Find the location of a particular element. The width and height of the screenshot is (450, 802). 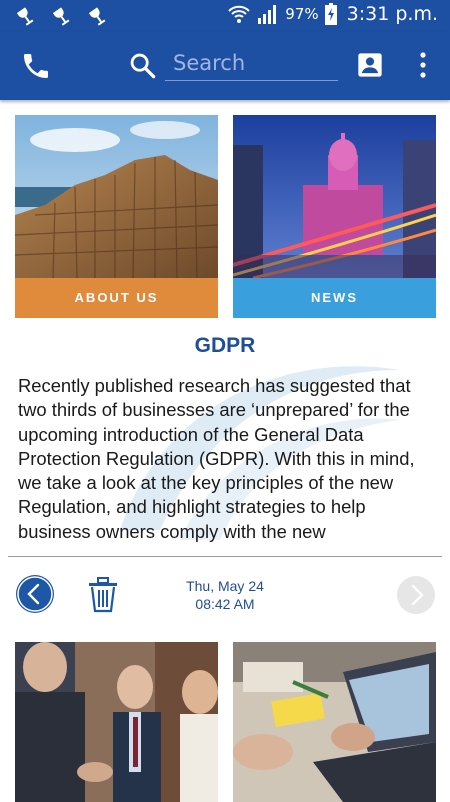

app-bar is located at coordinates (225, 66).